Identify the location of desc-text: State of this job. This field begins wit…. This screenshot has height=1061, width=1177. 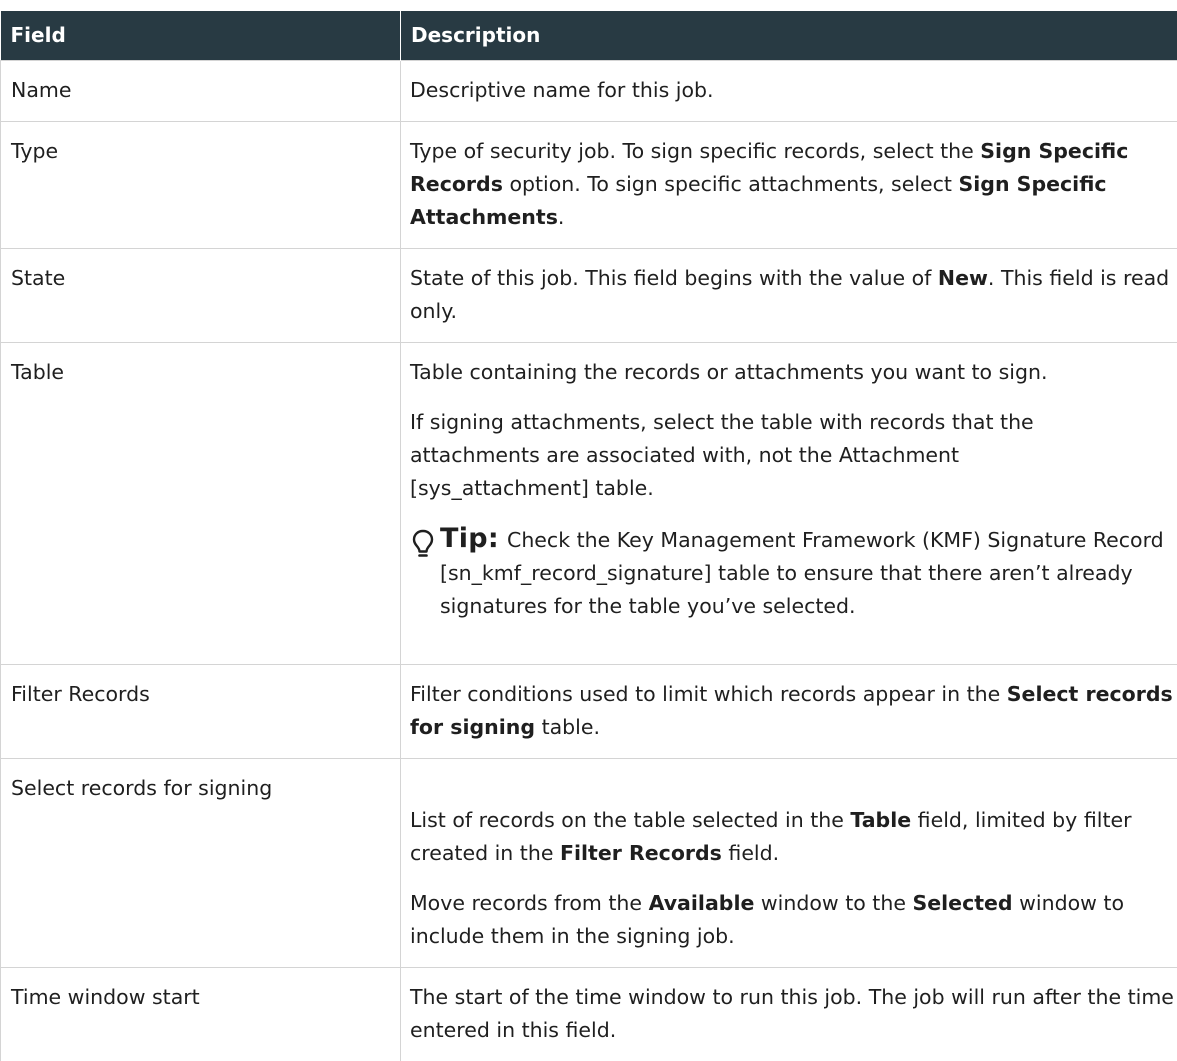
(674, 277).